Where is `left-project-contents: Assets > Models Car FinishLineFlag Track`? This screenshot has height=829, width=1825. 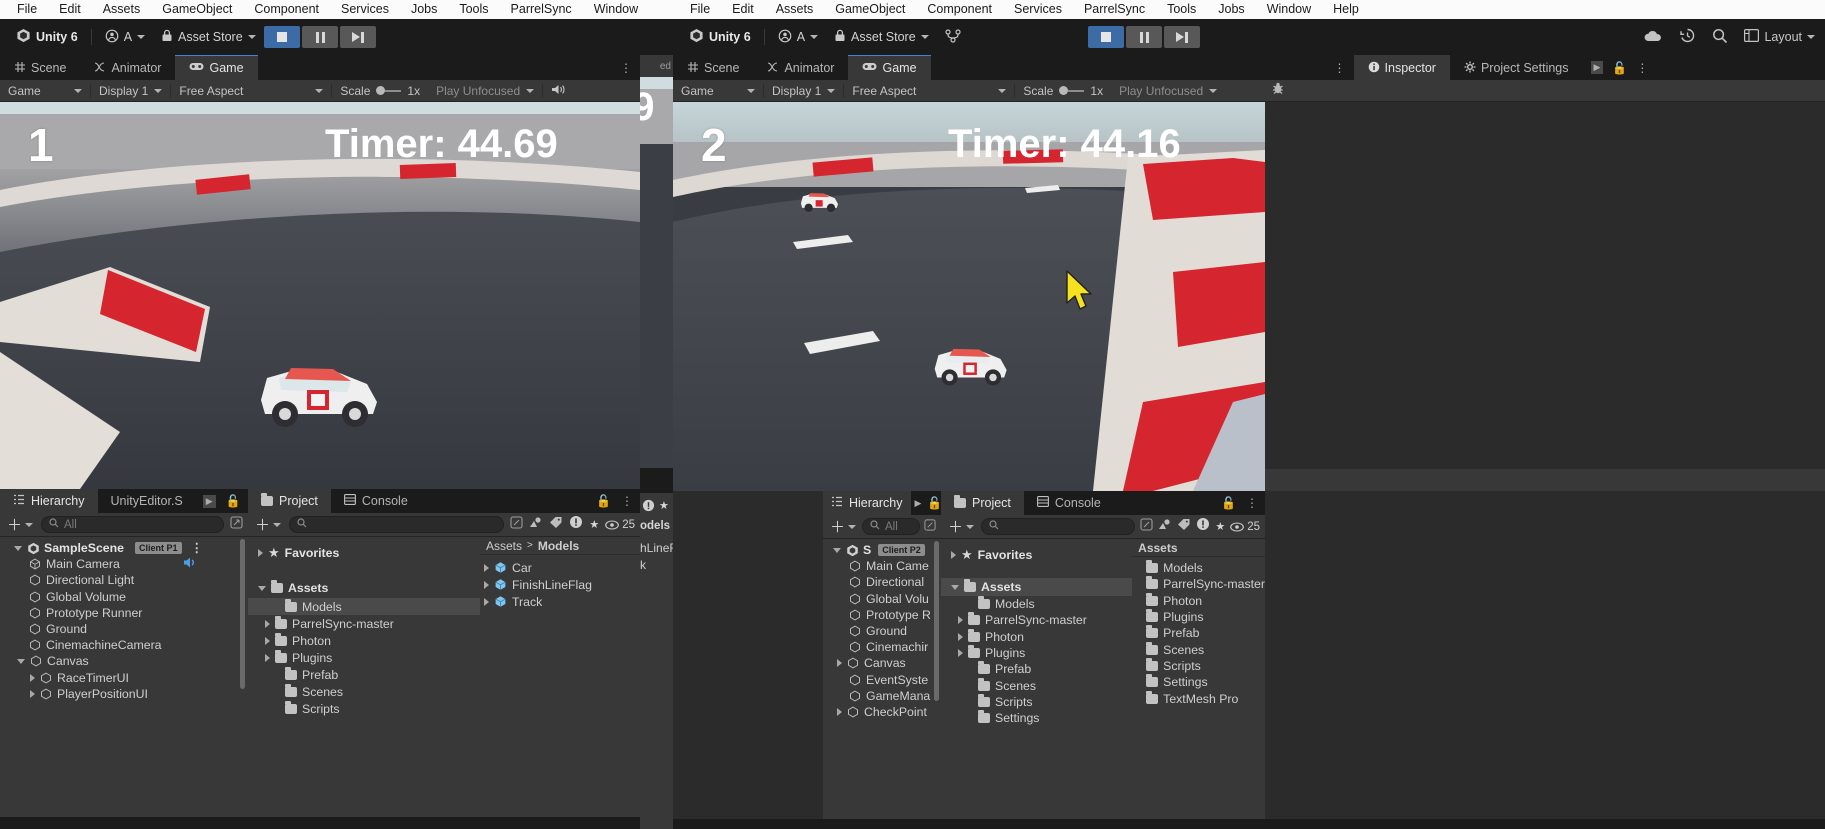 left-project-contents: Assets > Models Car FinishLineFlag Track is located at coordinates (560, 677).